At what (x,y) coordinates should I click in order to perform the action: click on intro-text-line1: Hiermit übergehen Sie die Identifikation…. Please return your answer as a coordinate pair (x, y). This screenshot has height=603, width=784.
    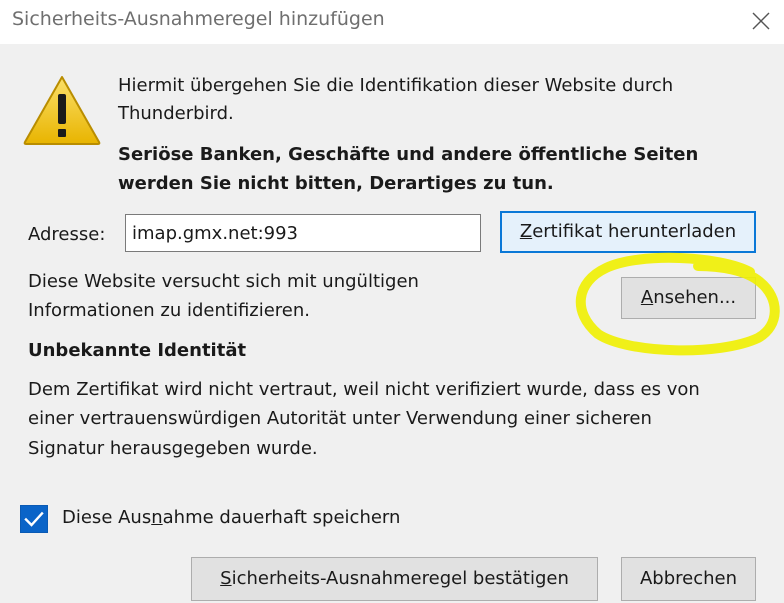
    Looking at the image, I should click on (396, 85).